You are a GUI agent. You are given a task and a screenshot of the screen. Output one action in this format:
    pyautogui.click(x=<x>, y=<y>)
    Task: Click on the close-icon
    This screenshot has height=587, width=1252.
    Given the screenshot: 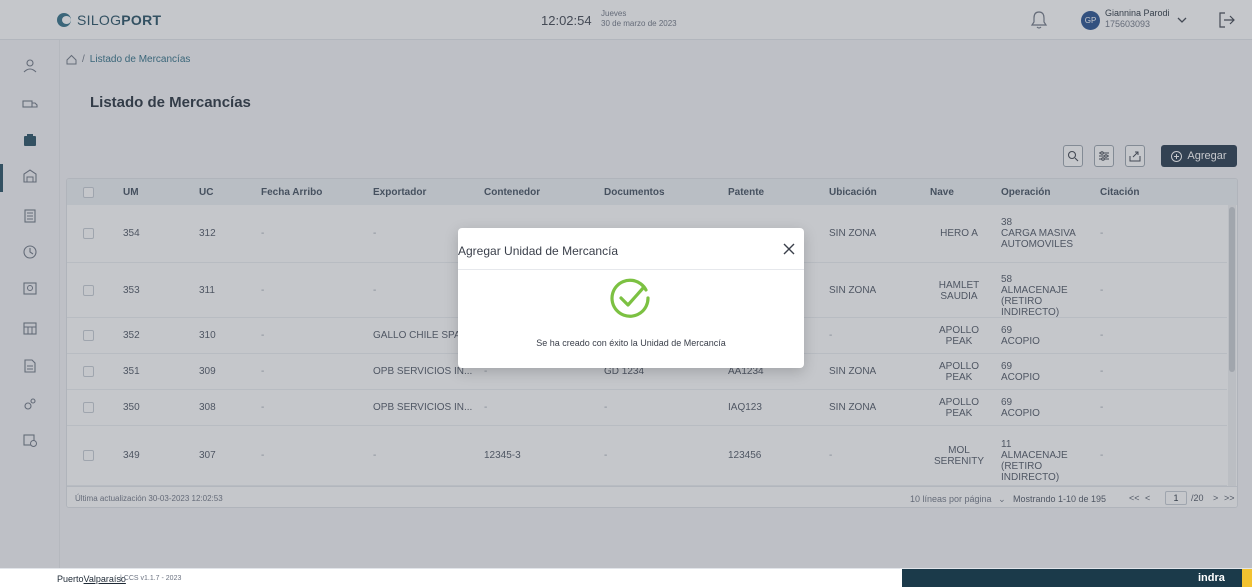 What is the action you would take?
    pyautogui.click(x=789, y=249)
    